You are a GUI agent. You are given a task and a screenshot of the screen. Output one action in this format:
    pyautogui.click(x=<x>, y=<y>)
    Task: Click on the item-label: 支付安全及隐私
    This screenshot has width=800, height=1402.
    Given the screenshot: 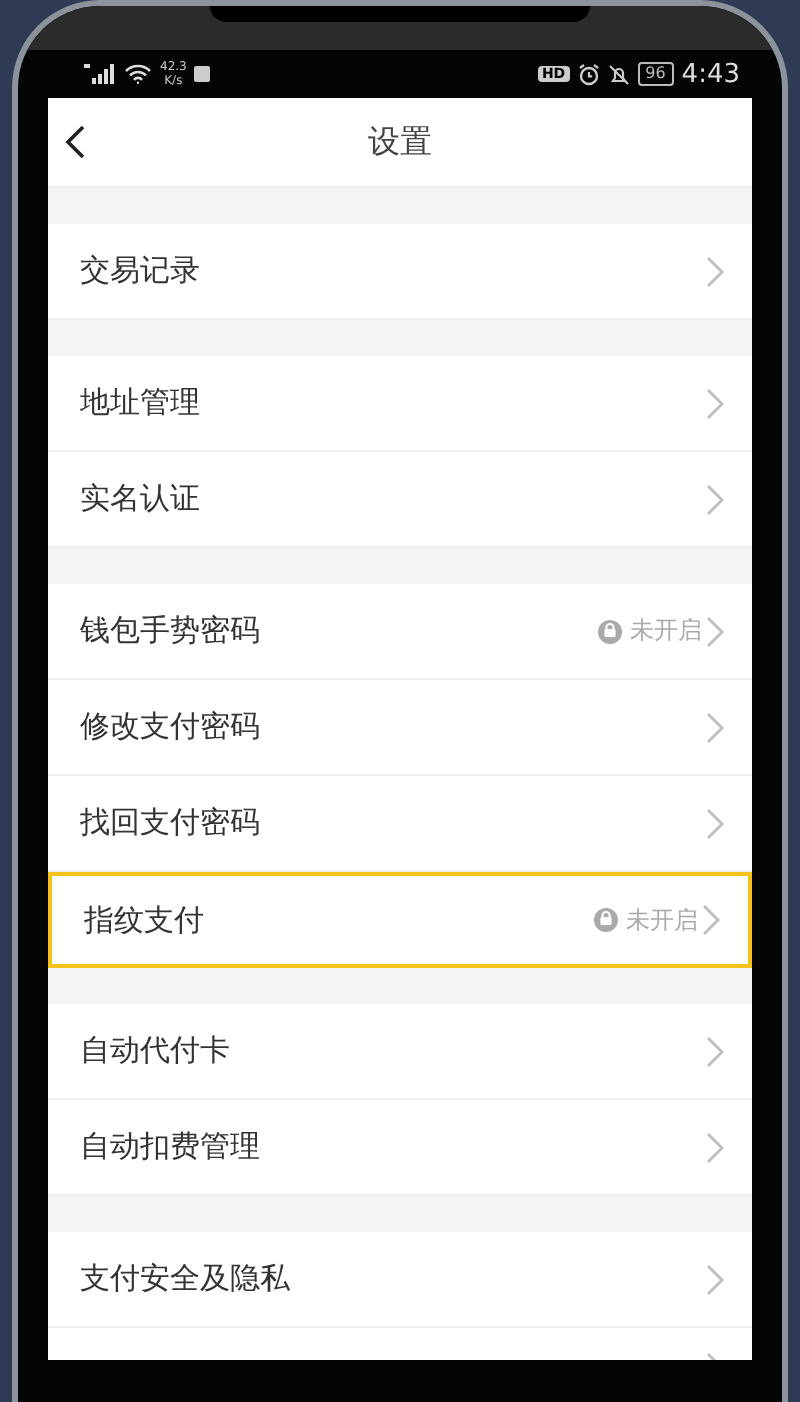 What is the action you would take?
    pyautogui.click(x=186, y=1279)
    